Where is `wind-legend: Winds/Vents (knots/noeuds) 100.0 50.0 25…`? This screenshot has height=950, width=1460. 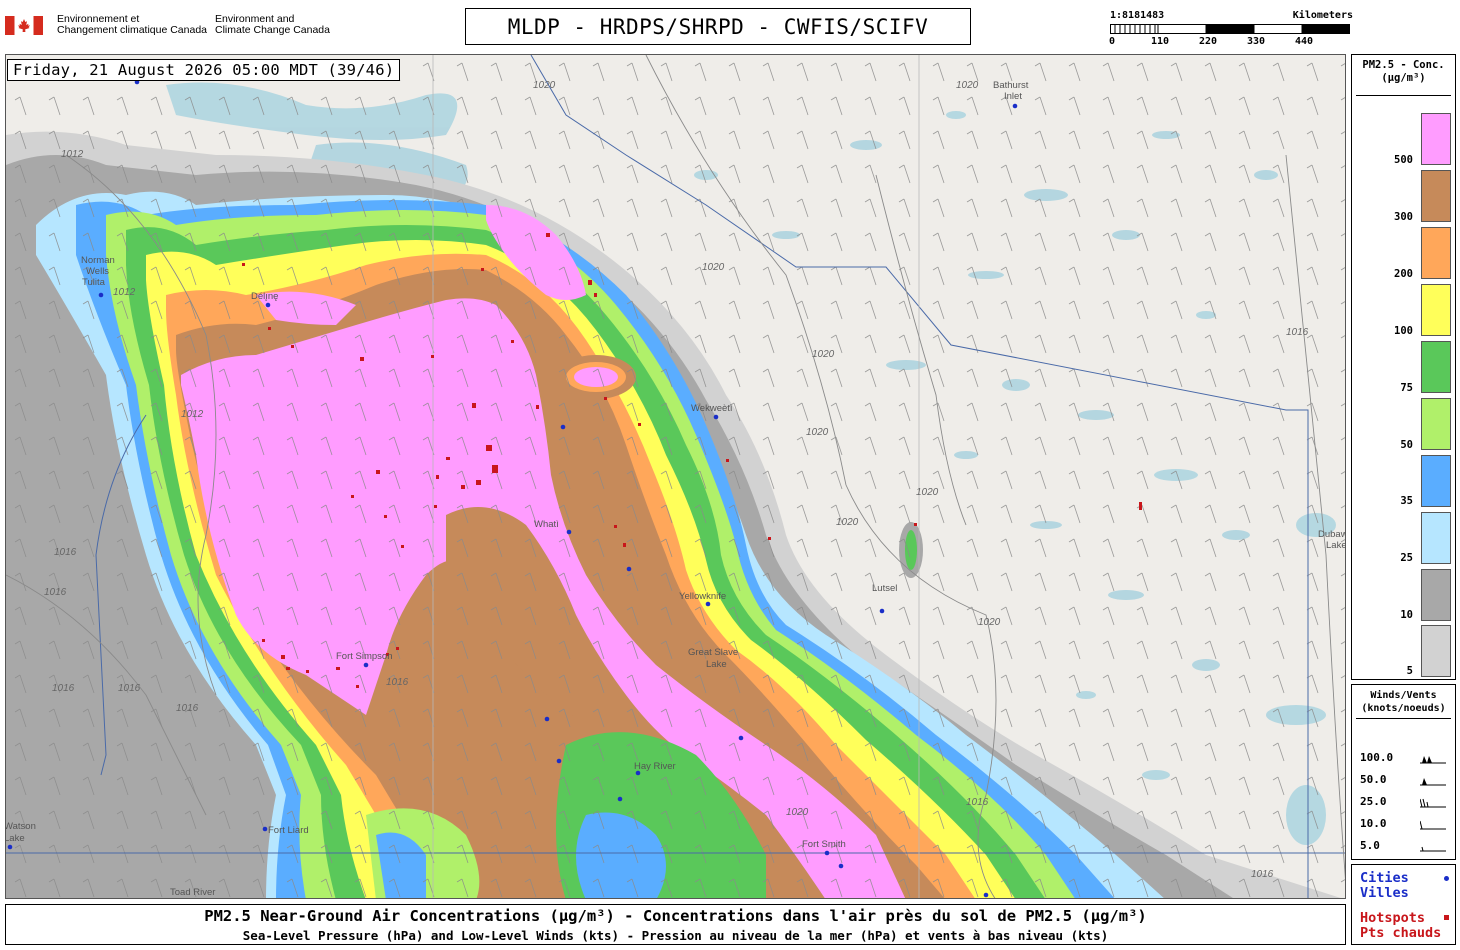 wind-legend: Winds/Vents (knots/noeuds) 100.0 50.0 25… is located at coordinates (1403, 772).